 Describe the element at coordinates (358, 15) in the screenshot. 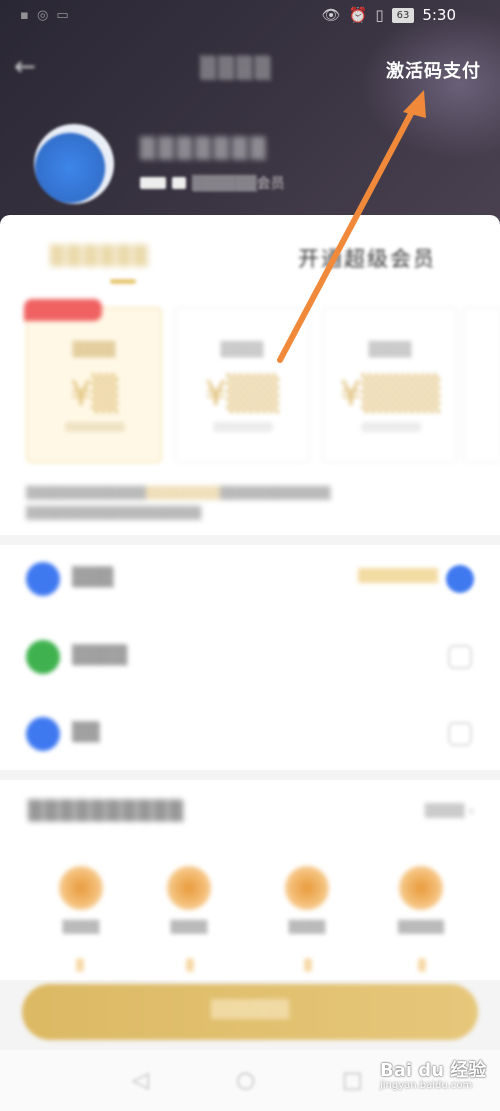

I see `alarm-icon: ⏰` at that location.